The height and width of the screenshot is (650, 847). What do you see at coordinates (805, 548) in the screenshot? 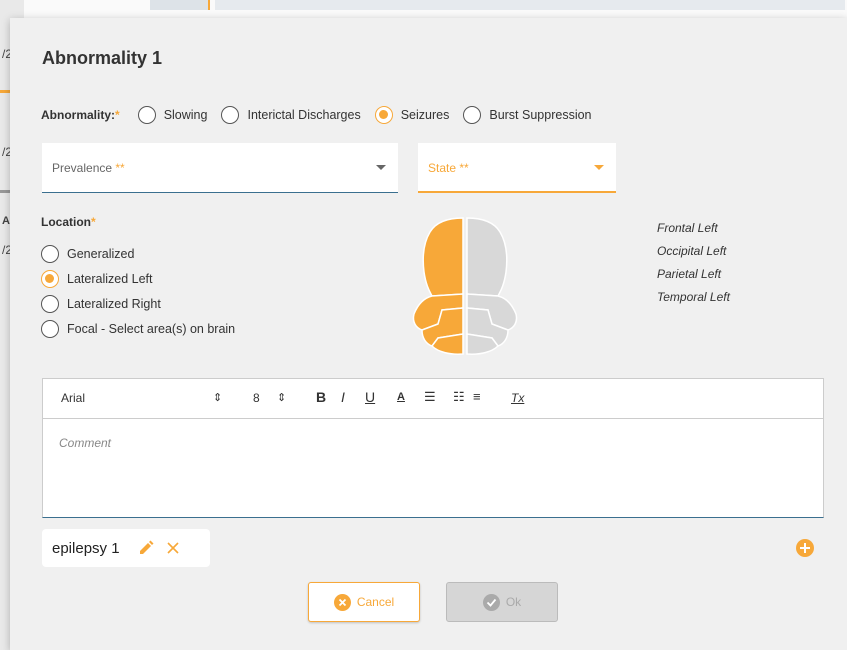
I see `add-icon` at bounding box center [805, 548].